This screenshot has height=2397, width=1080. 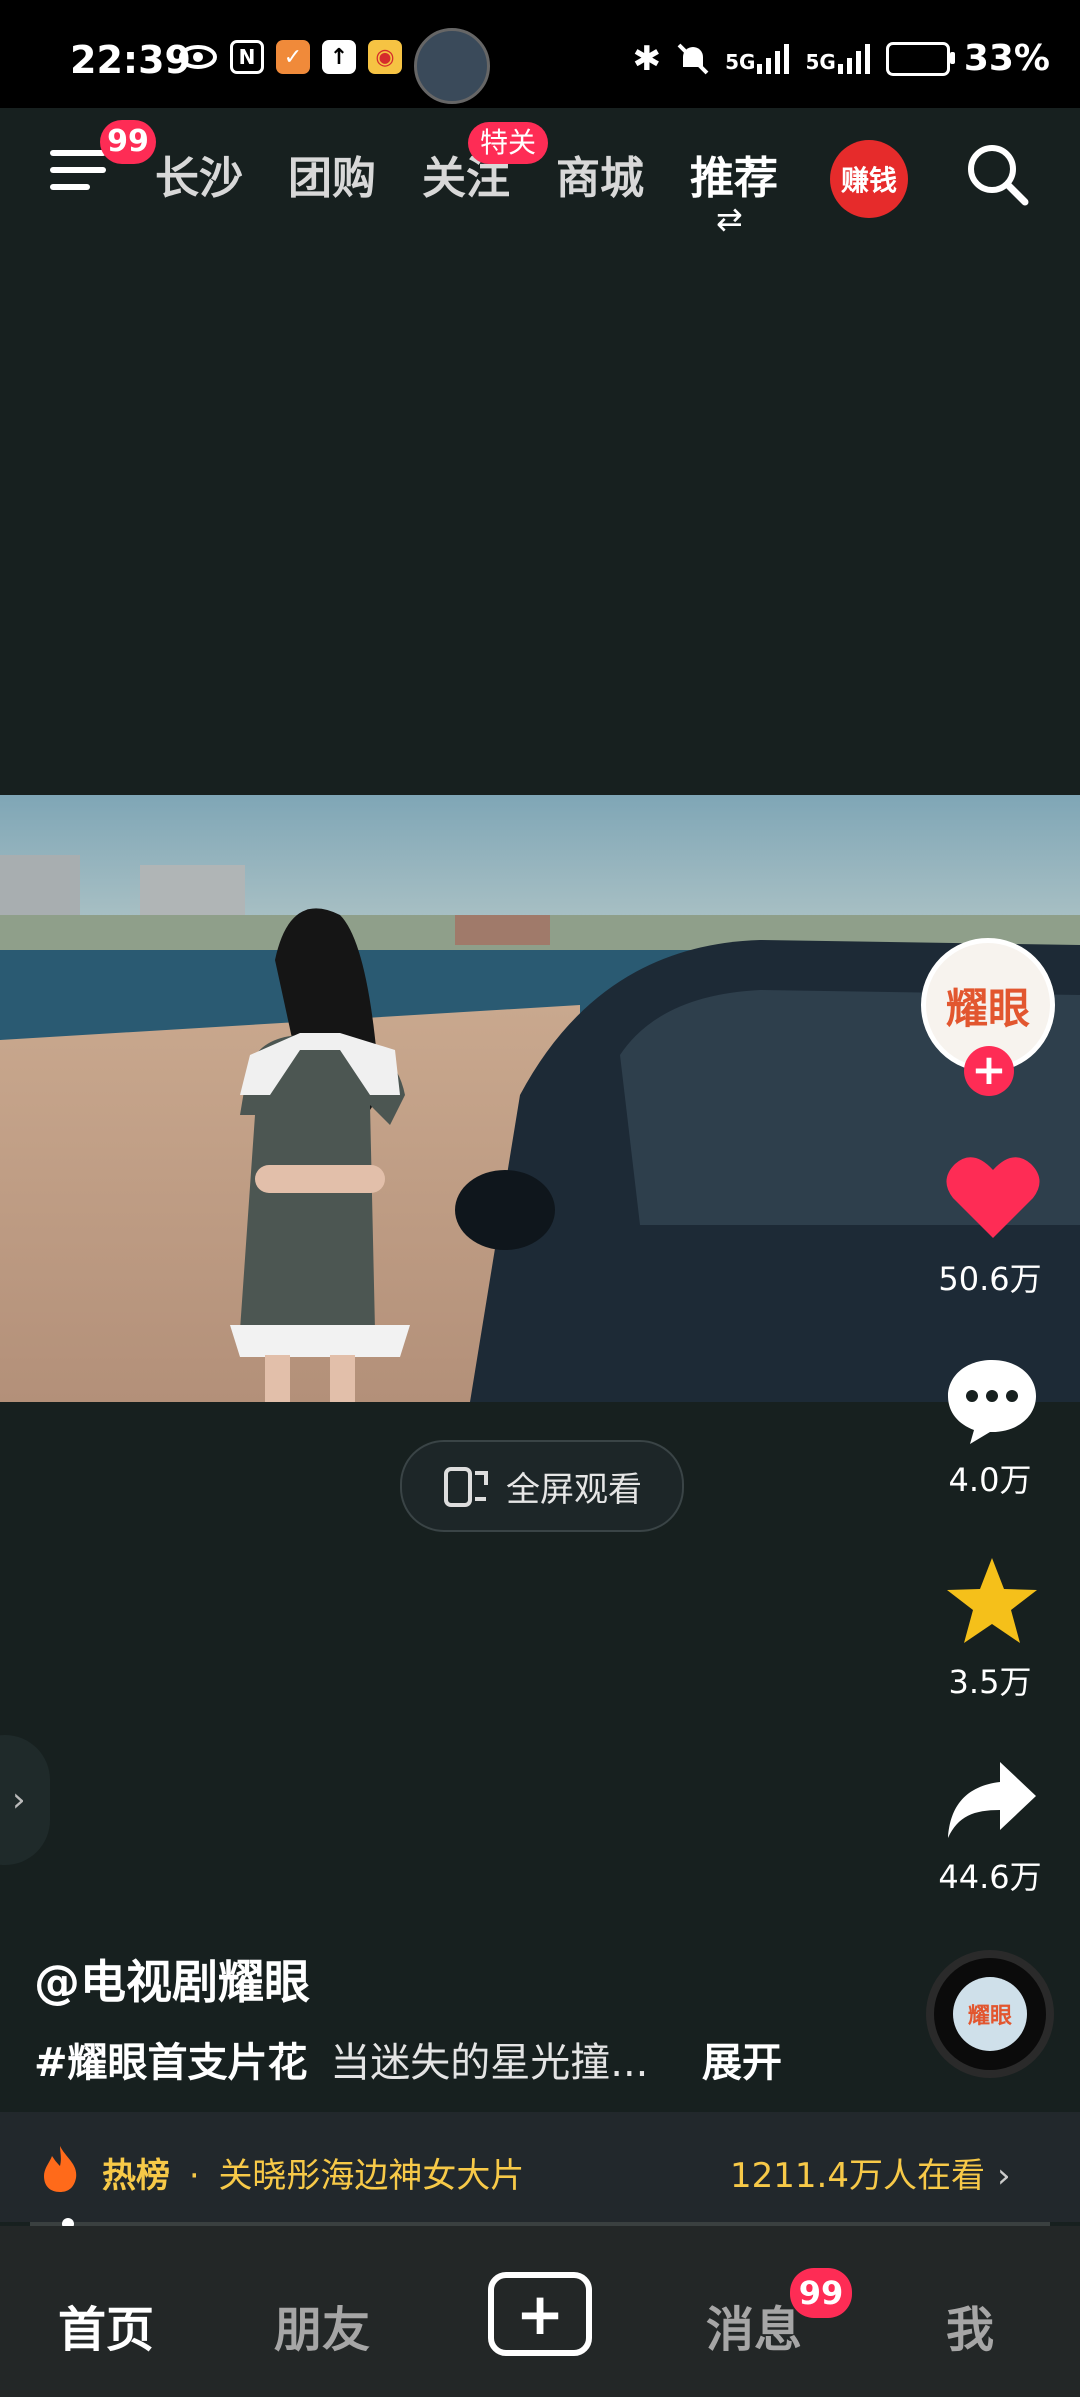 I want to click on tab-group-buy: 团购, so click(x=332, y=174).